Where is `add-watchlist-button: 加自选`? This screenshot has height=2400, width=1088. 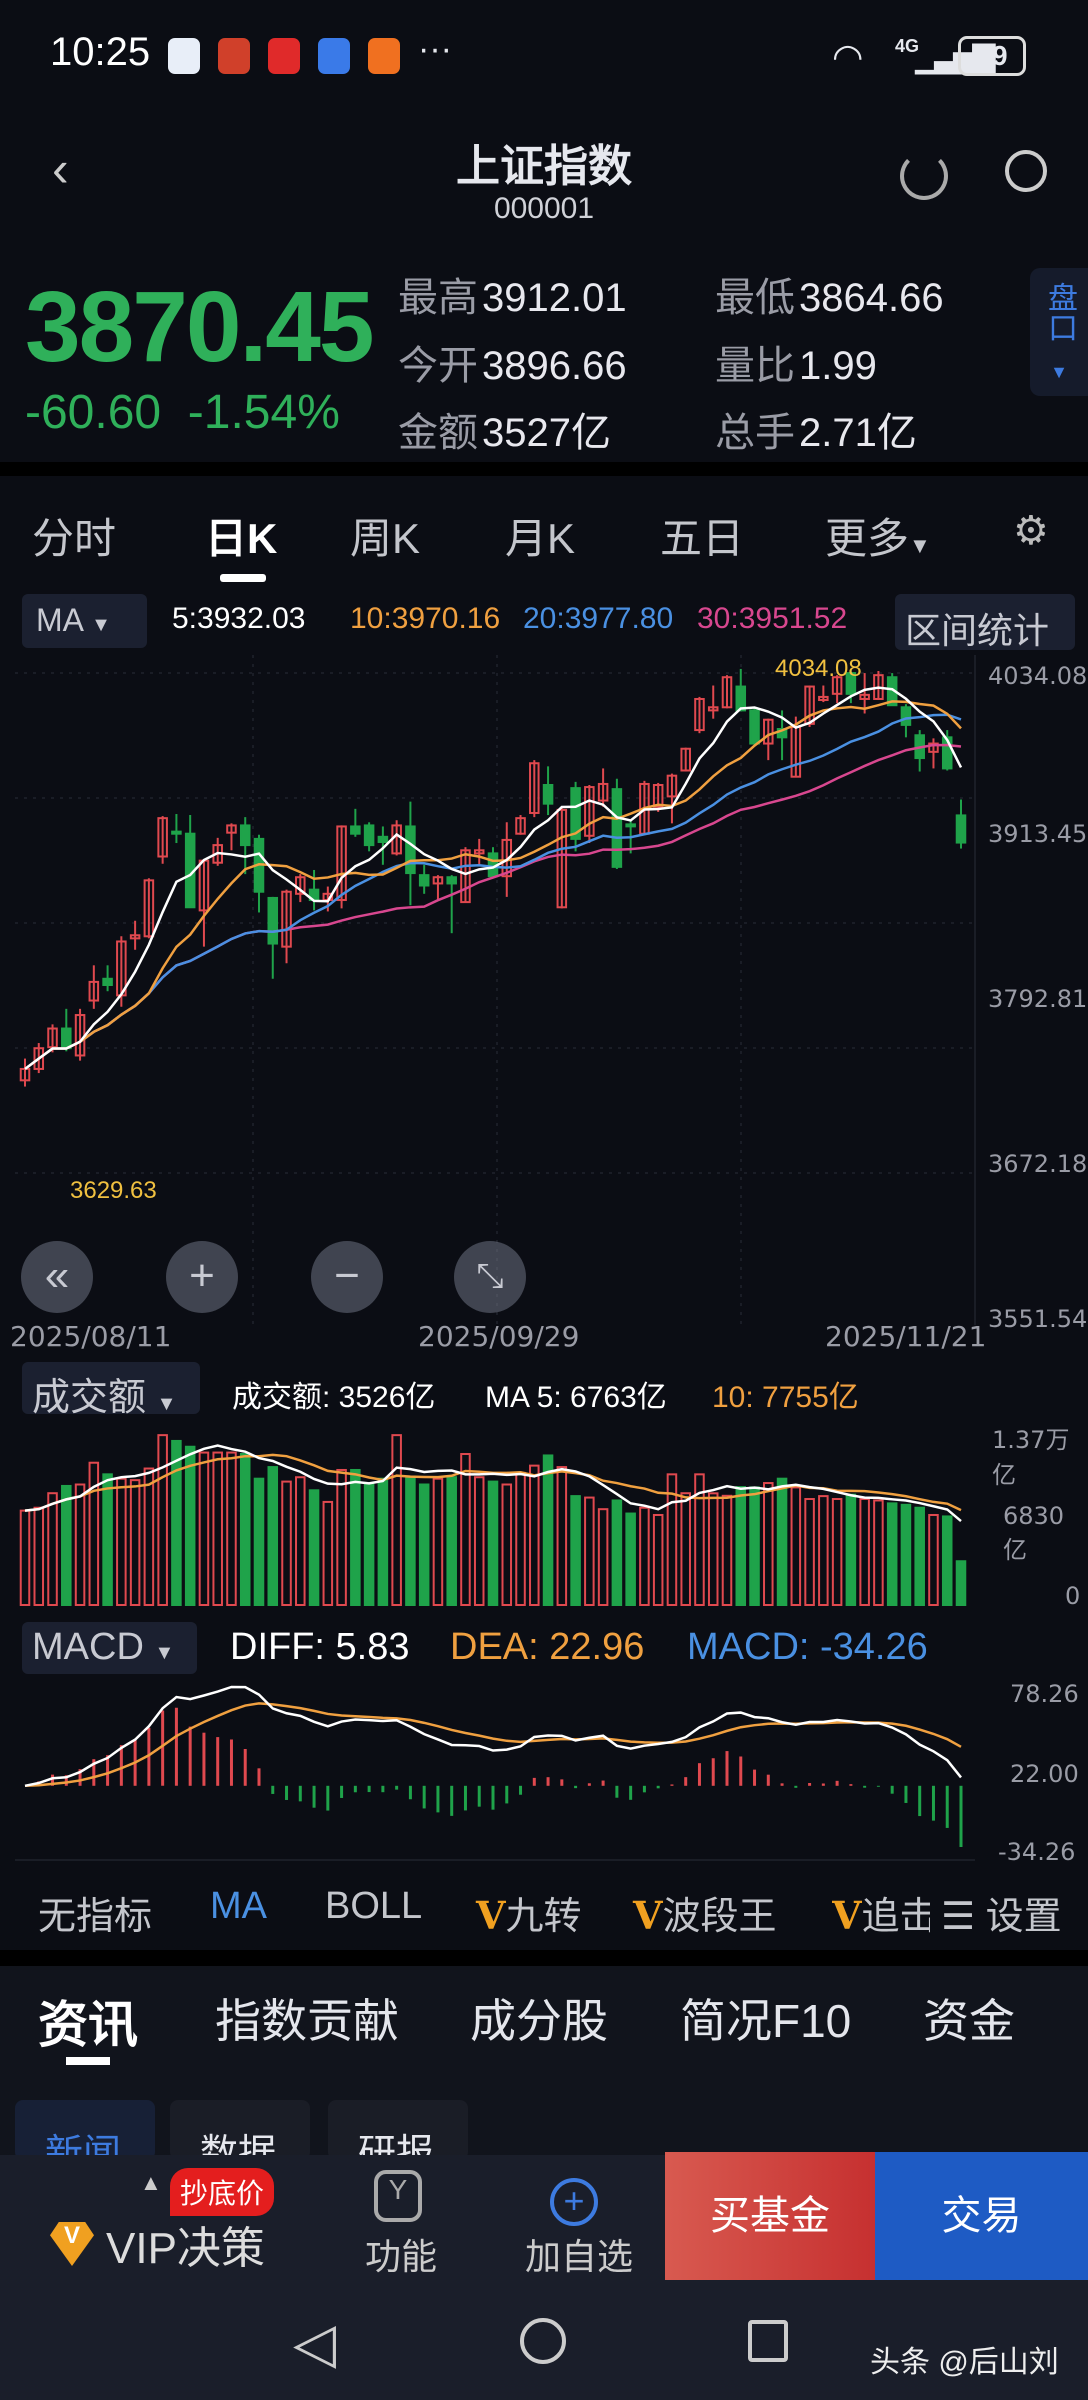
add-watchlist-button: 加自选 is located at coordinates (579, 2254).